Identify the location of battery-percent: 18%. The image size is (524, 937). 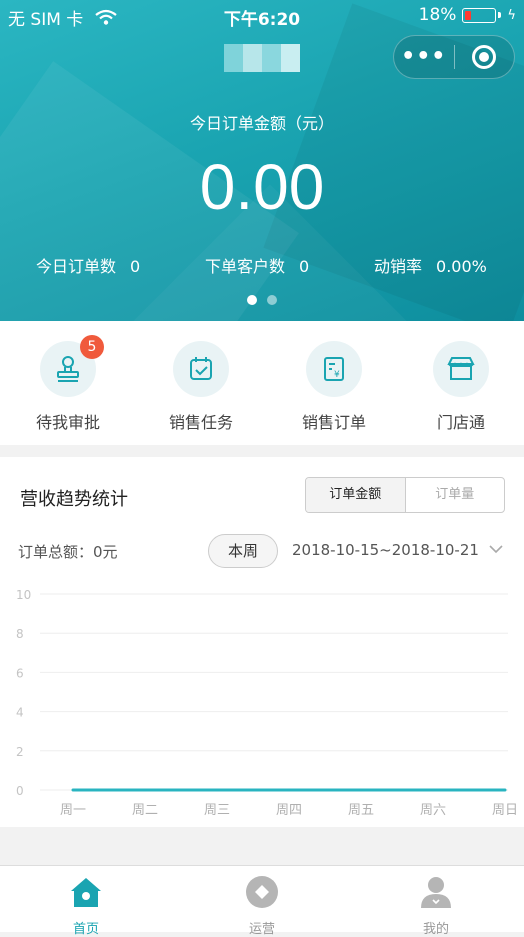
(437, 15).